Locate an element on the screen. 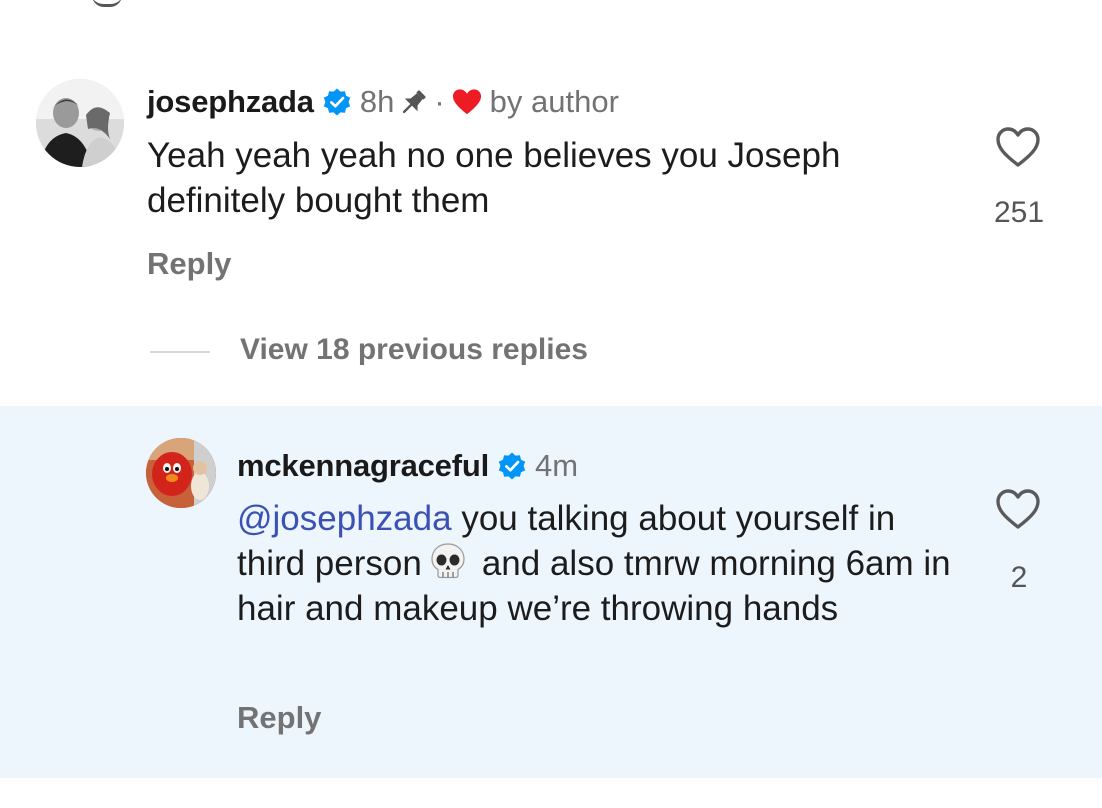  author-liked-heart-icon is located at coordinates (466, 102).